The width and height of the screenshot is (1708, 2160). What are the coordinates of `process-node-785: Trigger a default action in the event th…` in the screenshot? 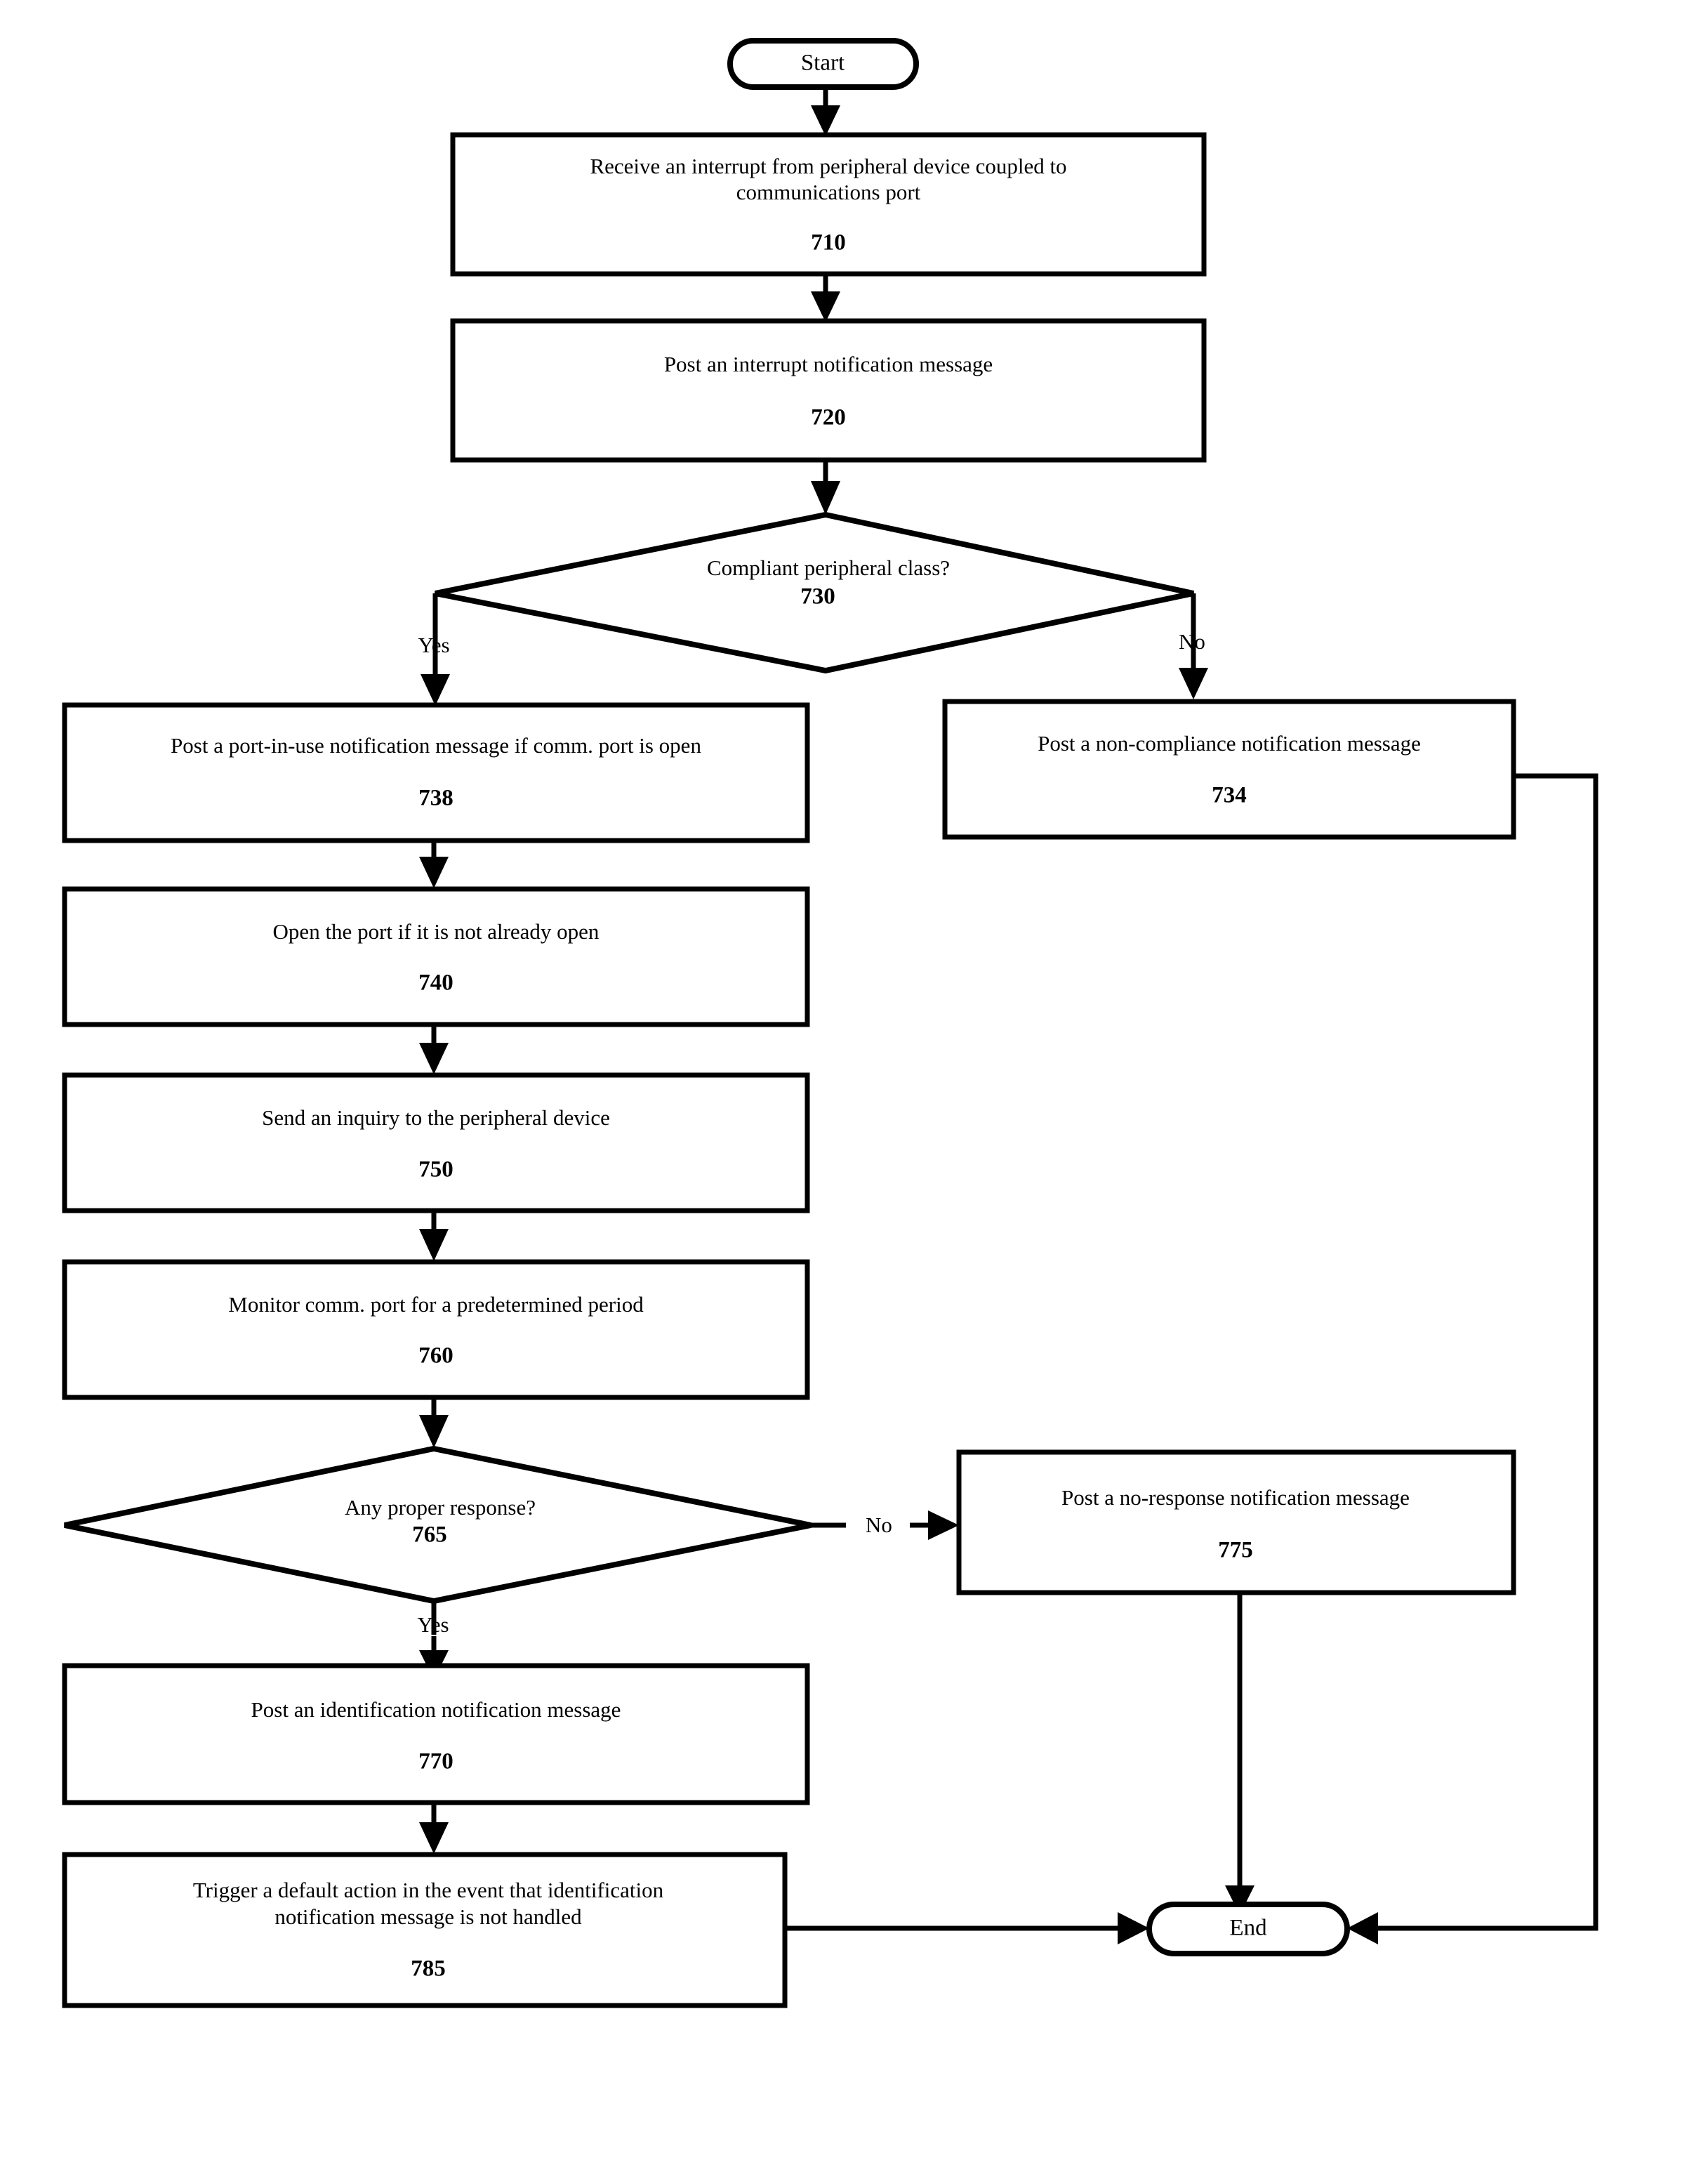 It's located at (425, 1930).